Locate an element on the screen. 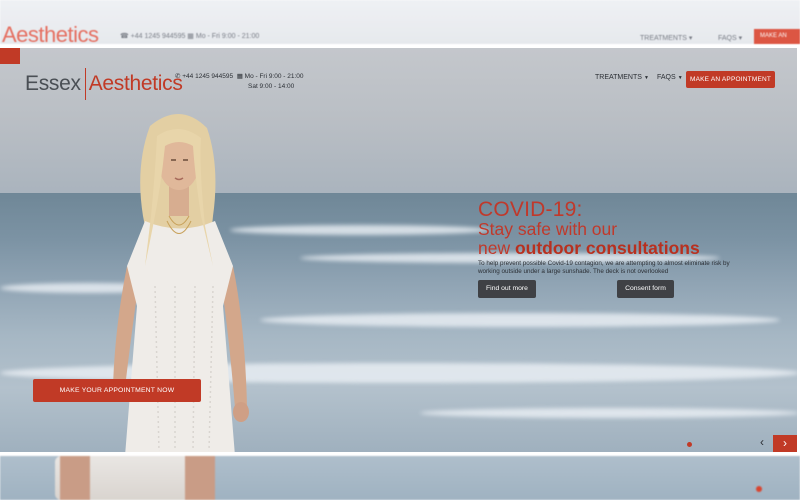  nav-treatments-label: TREATMENTS is located at coordinates (618, 77).